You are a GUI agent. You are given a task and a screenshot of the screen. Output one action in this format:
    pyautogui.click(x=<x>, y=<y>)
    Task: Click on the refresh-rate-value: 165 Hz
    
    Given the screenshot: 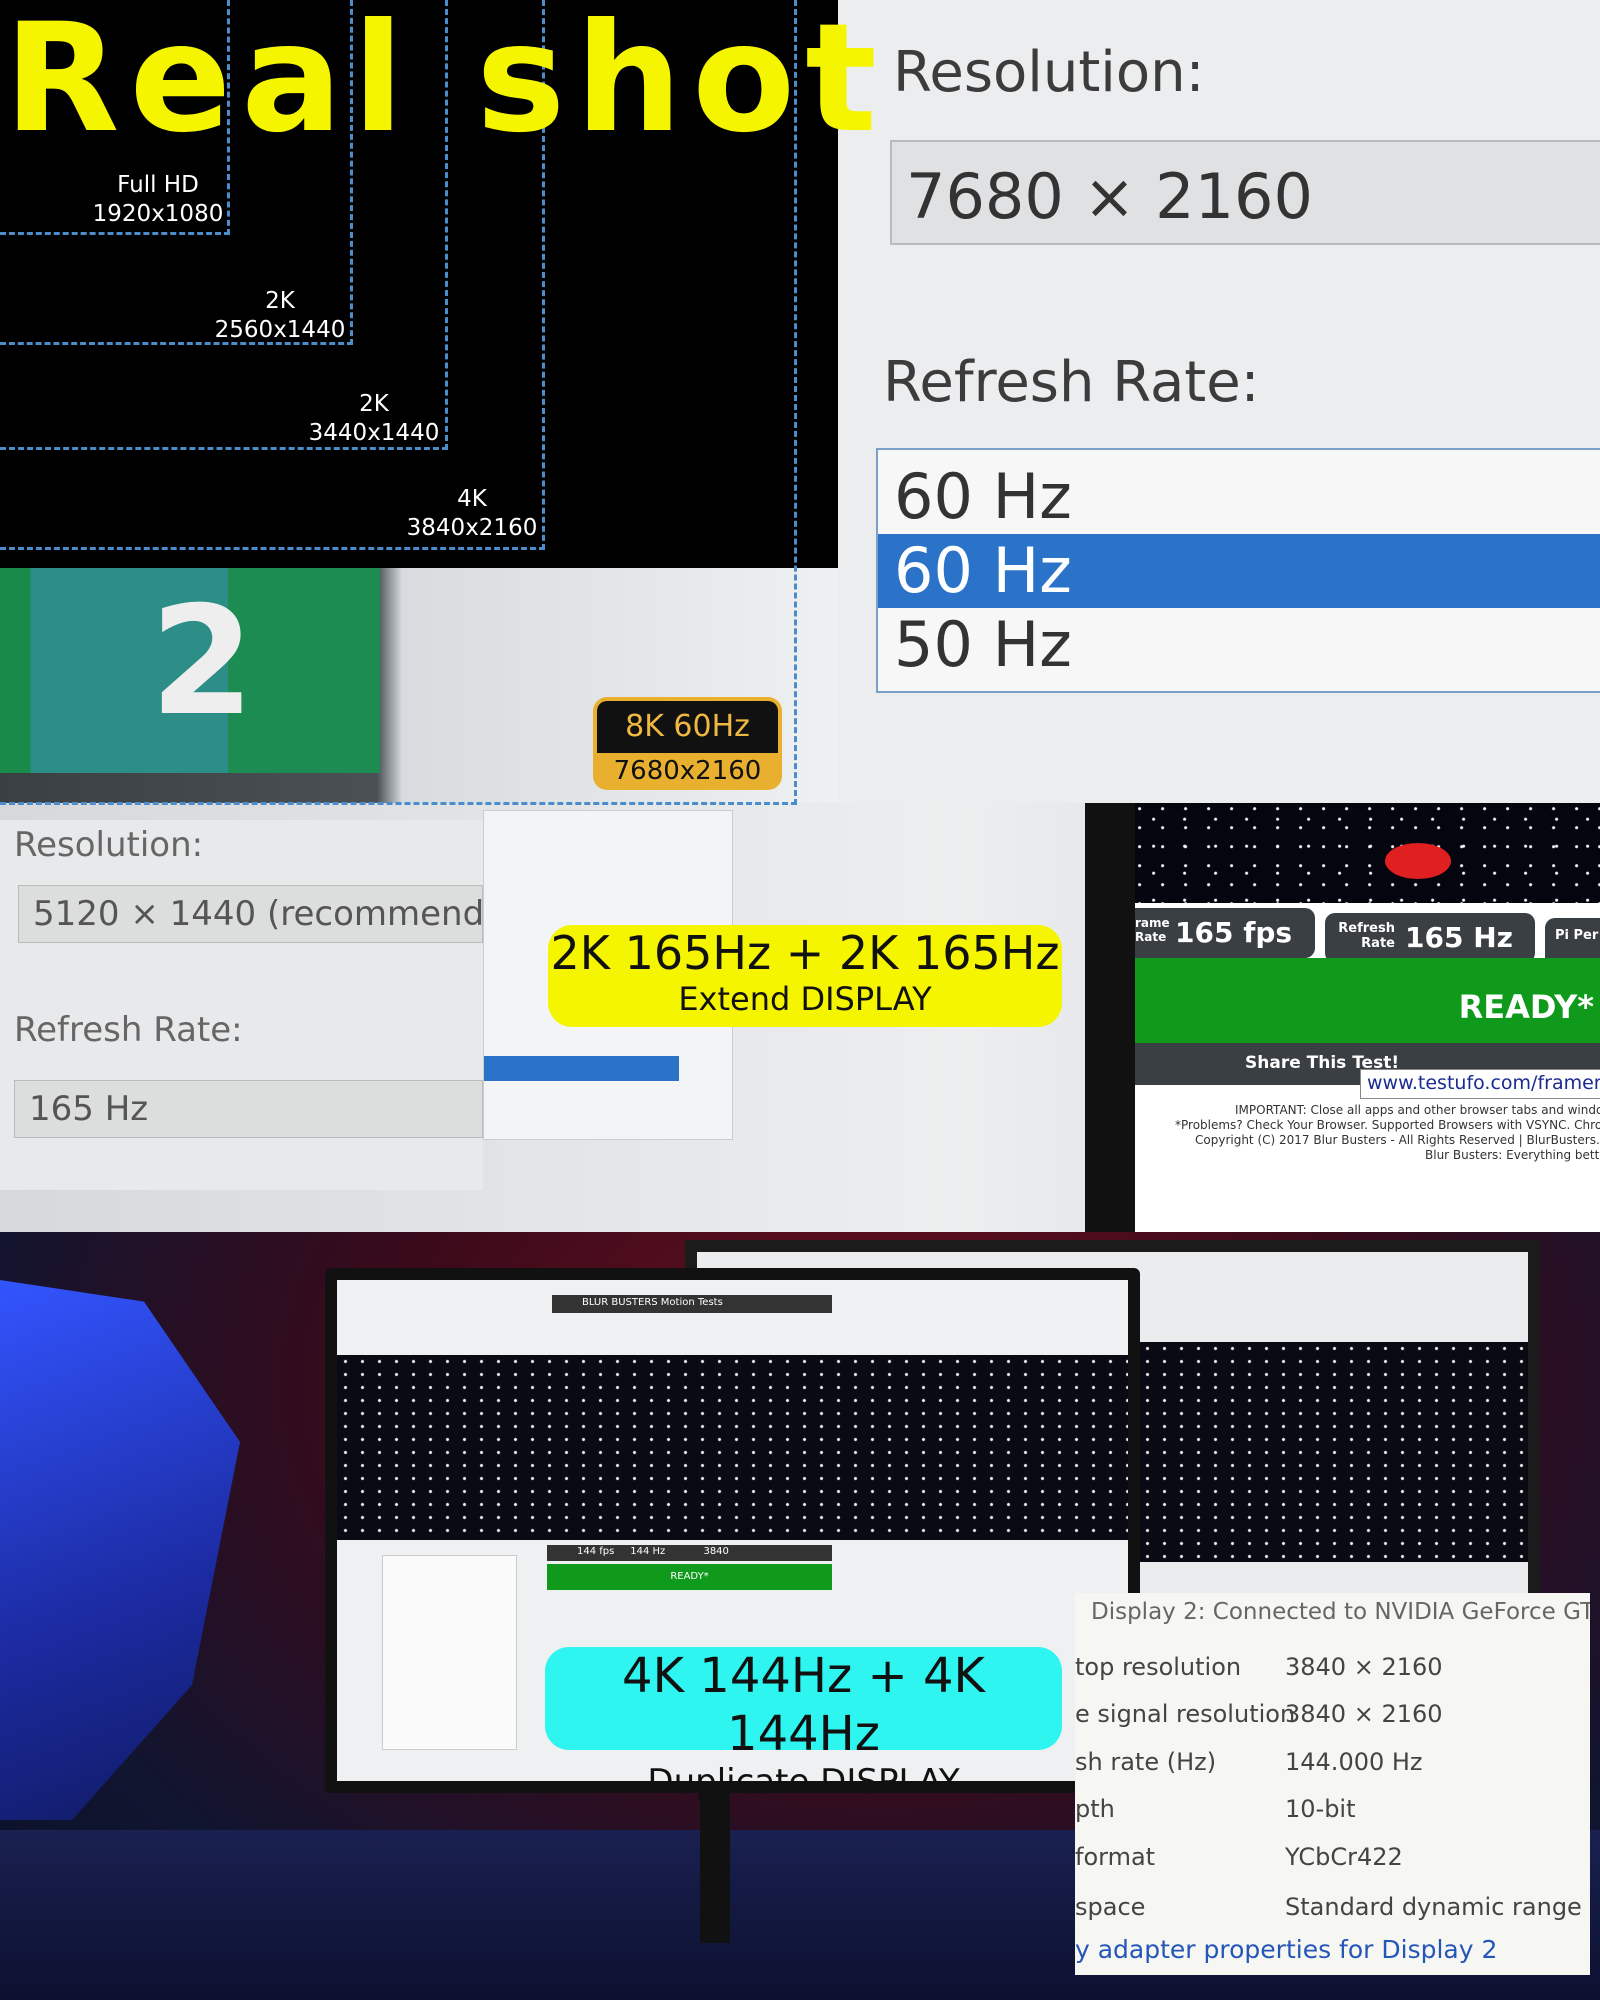 What is the action you would take?
    pyautogui.click(x=1459, y=937)
    